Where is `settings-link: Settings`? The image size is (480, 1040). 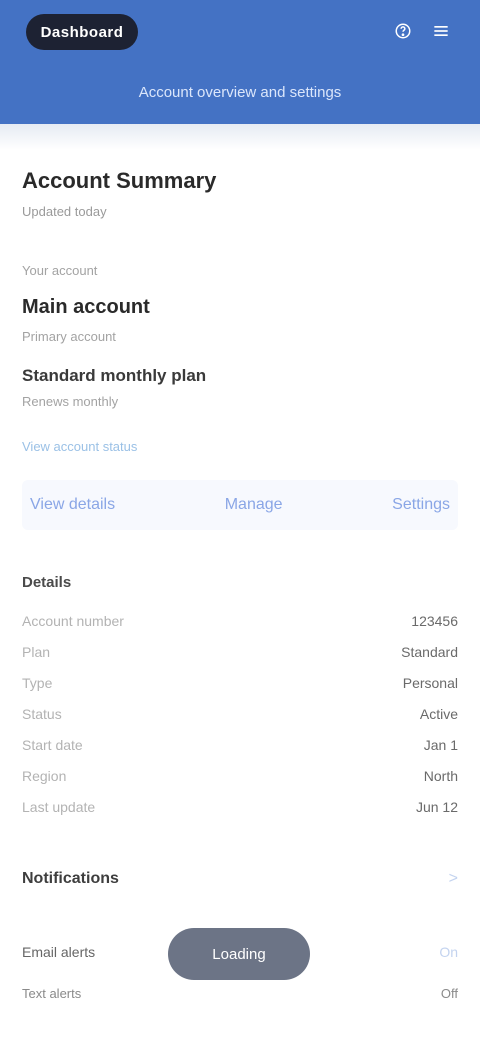 settings-link: Settings is located at coordinates (421, 505).